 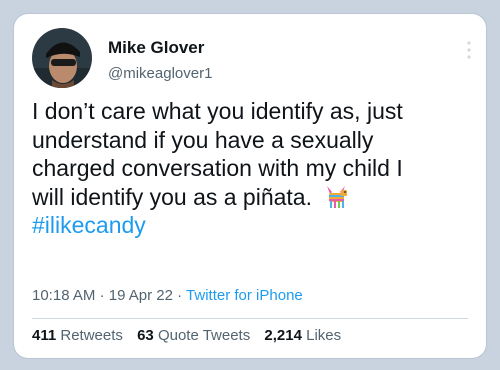 I want to click on likes-stat: 2,214 Likes, so click(x=302, y=335).